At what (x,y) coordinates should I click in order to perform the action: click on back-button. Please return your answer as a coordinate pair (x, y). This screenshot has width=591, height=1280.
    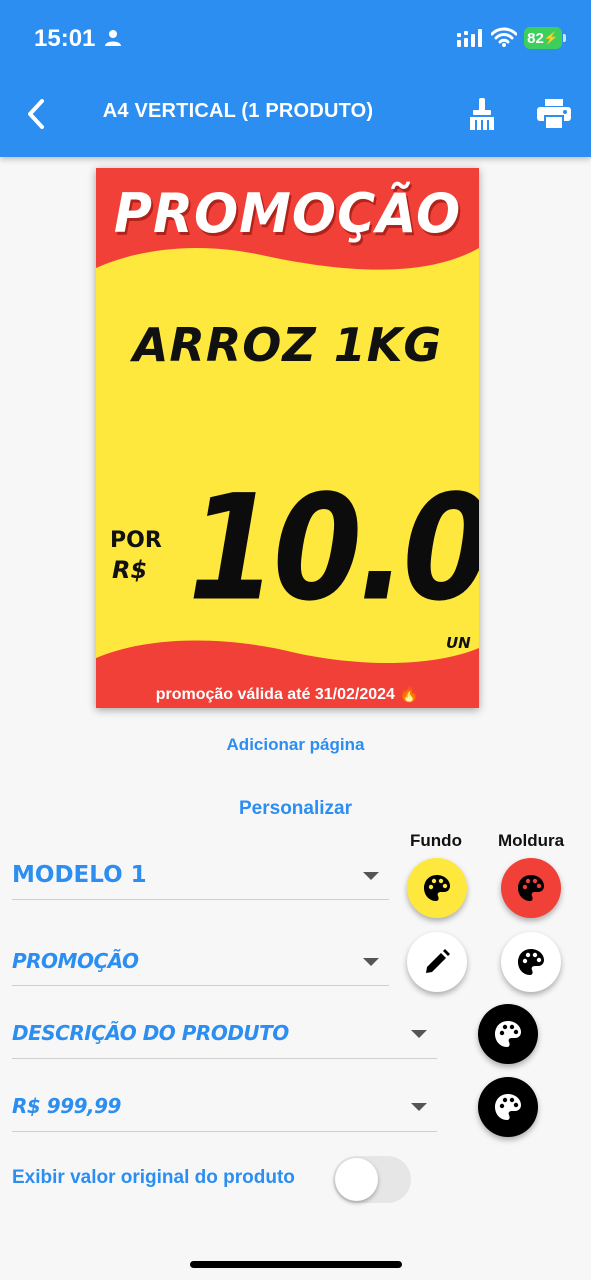
    Looking at the image, I should click on (36, 114).